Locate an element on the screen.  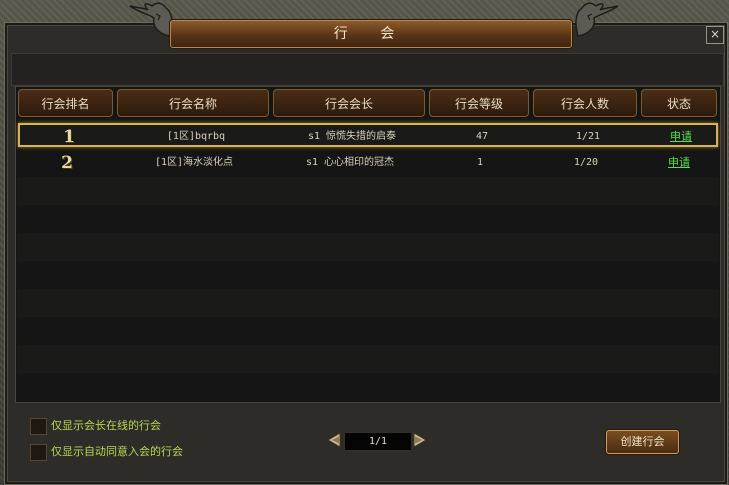
left-dragon-ornament-icon is located at coordinates (151, 19).